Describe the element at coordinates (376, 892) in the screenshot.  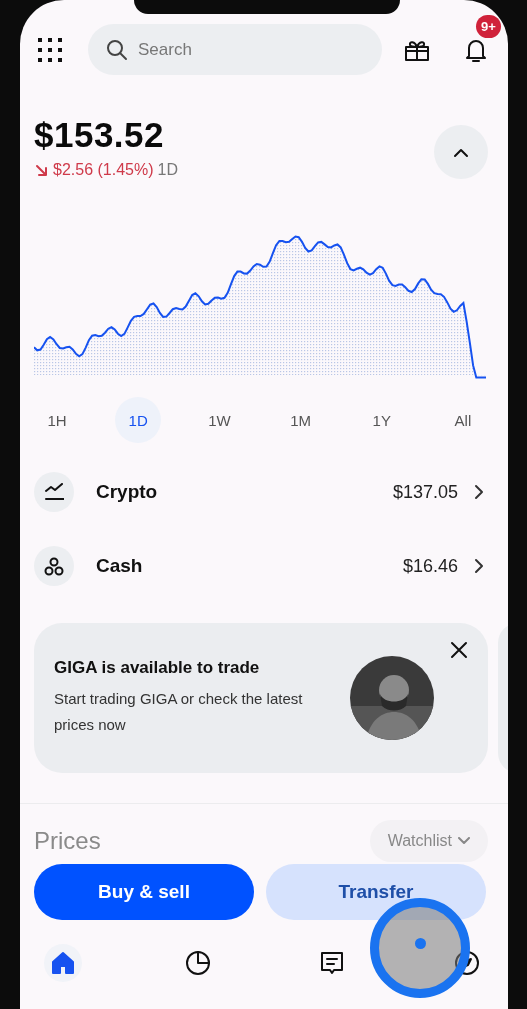
I see `transfer-button: Transfer` at that location.